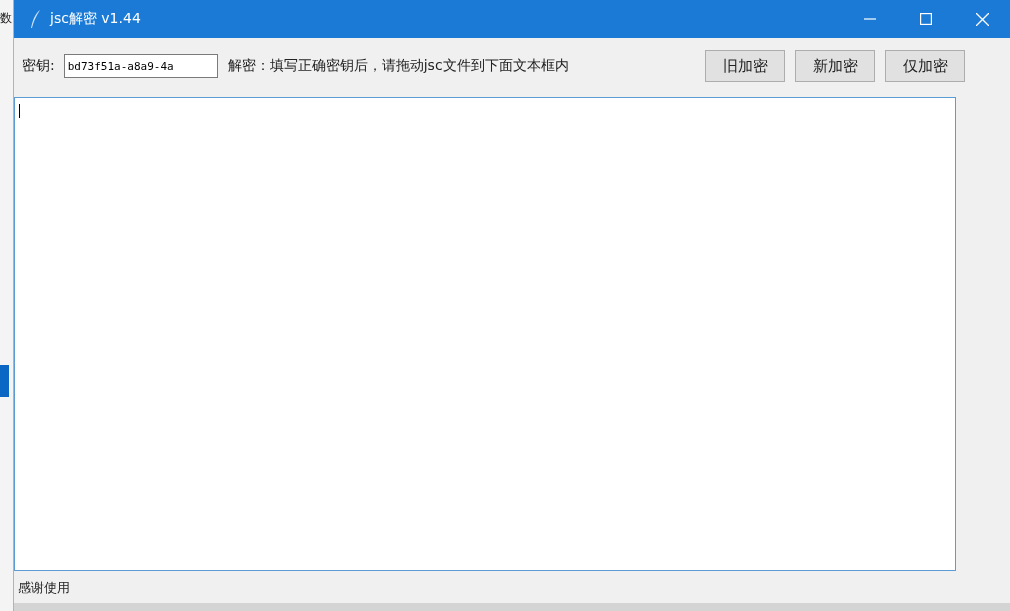 The width and height of the screenshot is (1010, 611). Describe the element at coordinates (35, 19) in the screenshot. I see `quill-icon` at that location.